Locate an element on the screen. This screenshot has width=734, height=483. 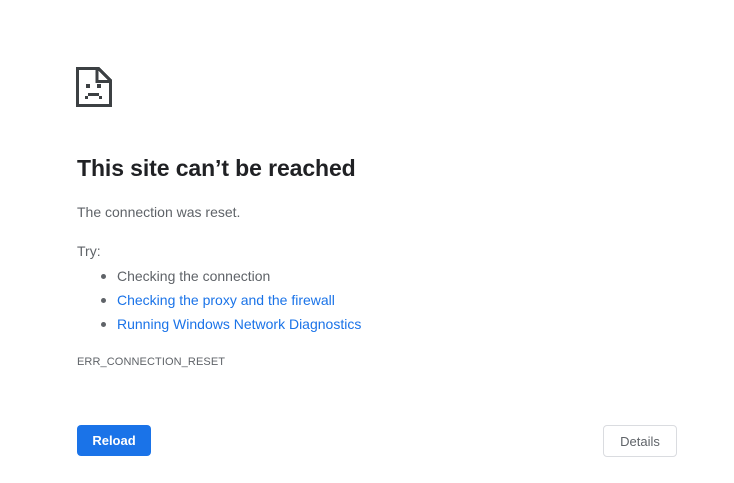
reload-button: Reload is located at coordinates (114, 440).